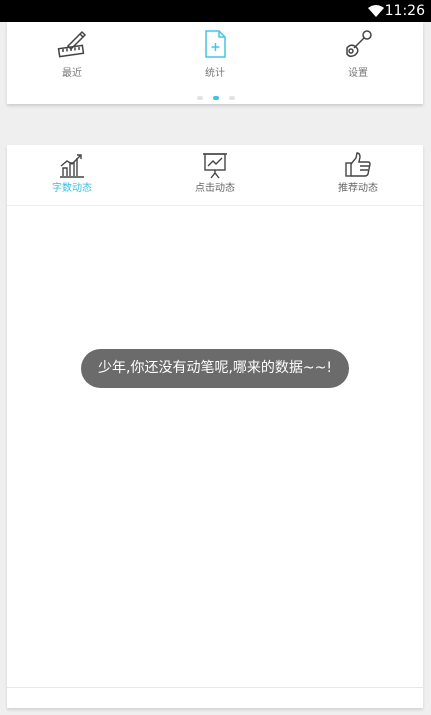 The width and height of the screenshot is (431, 715). I want to click on nav-item-recent: 最近, so click(72, 56).